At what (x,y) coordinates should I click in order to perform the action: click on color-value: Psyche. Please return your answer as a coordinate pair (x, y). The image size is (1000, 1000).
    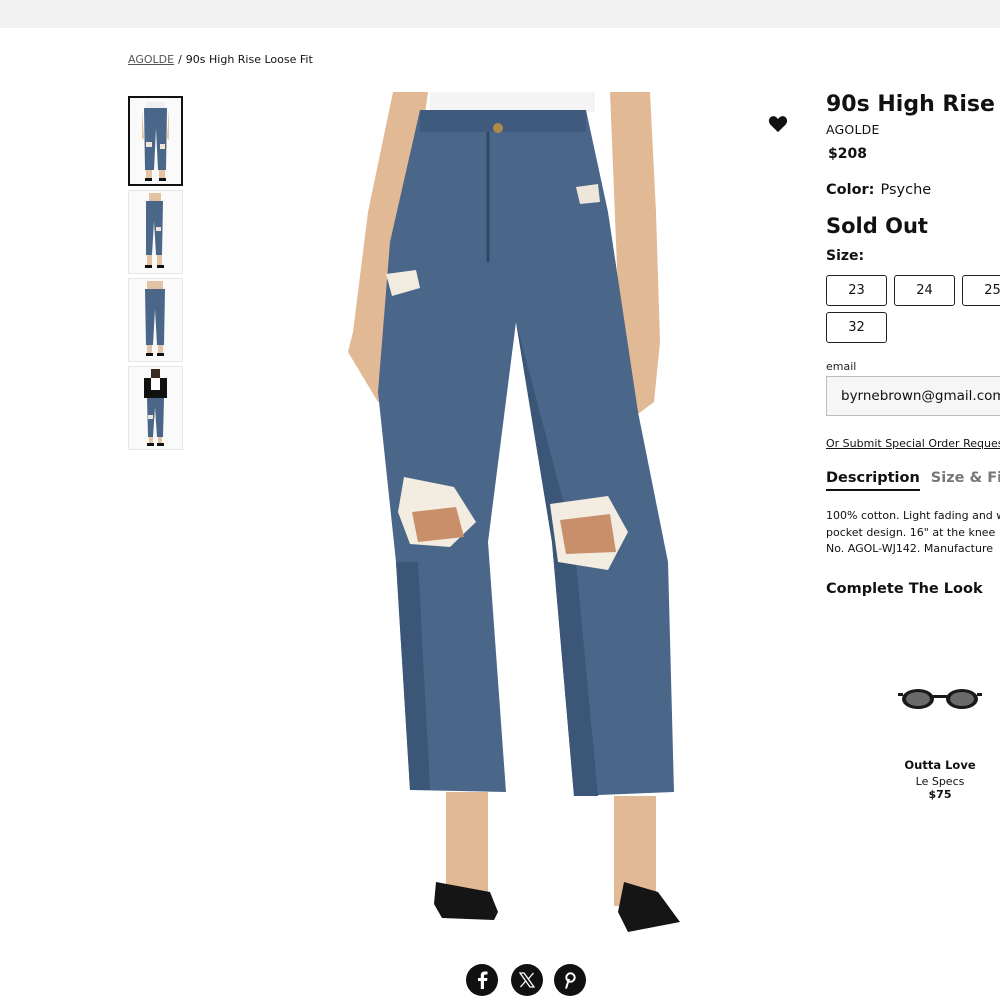
    Looking at the image, I should click on (906, 190).